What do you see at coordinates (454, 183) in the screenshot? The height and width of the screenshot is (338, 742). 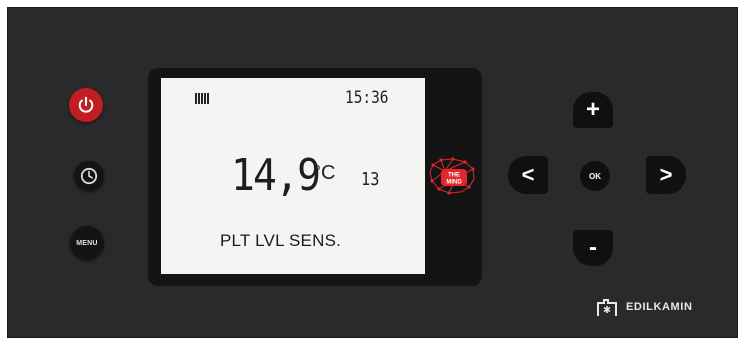 I see `the-mind-line2: MIND` at bounding box center [454, 183].